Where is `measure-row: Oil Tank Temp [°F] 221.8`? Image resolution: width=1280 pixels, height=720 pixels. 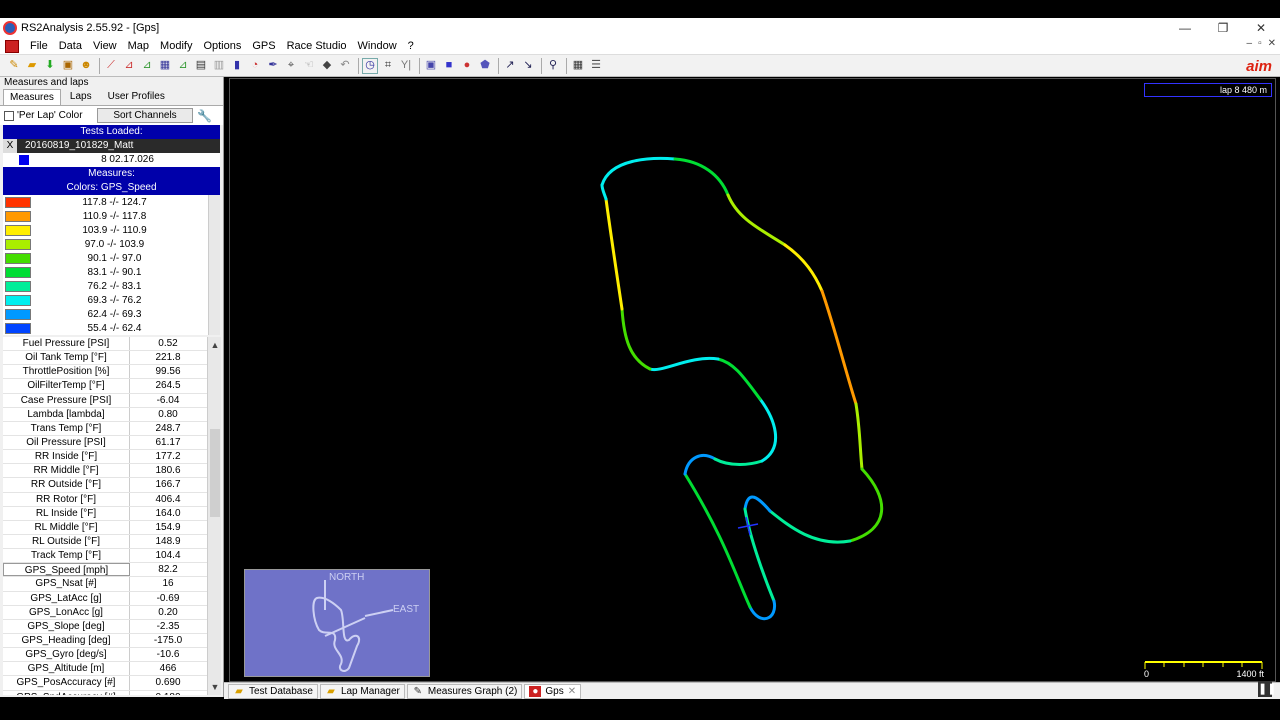
measure-row: Oil Tank Temp [°F] 221.8 is located at coordinates (112, 358).